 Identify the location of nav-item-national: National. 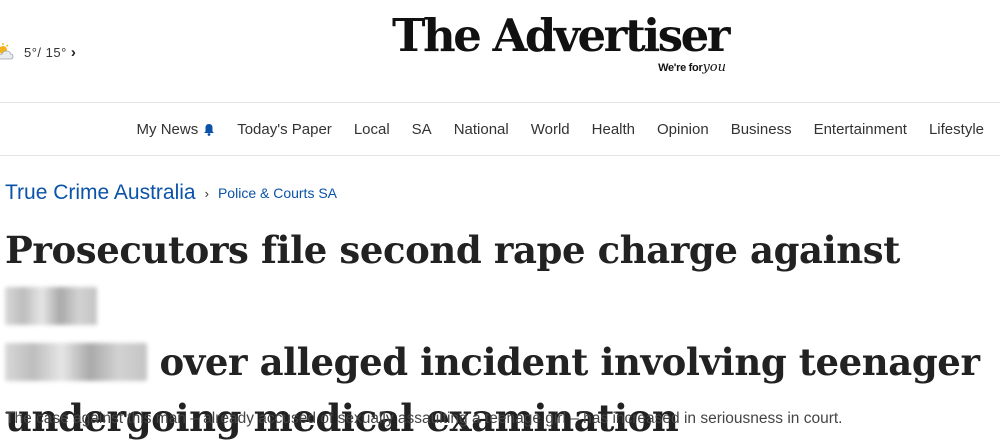
(481, 129).